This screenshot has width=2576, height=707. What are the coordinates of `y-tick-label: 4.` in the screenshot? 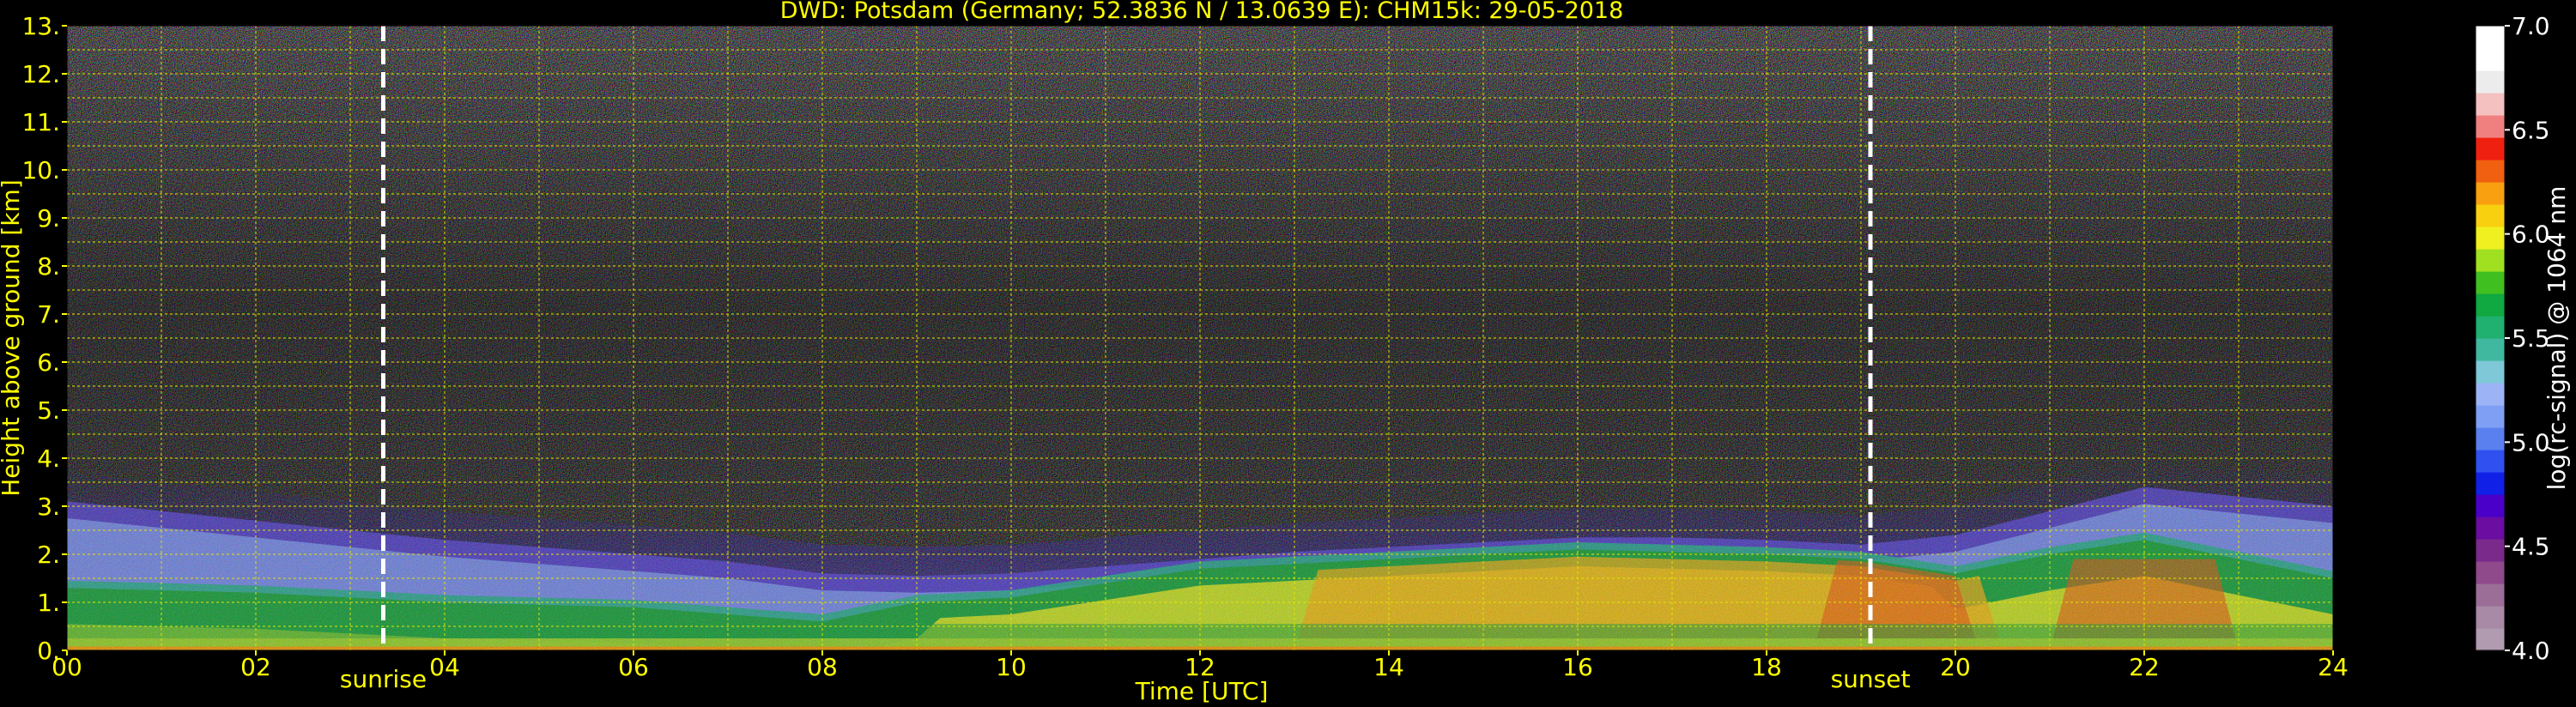 It's located at (48, 459).